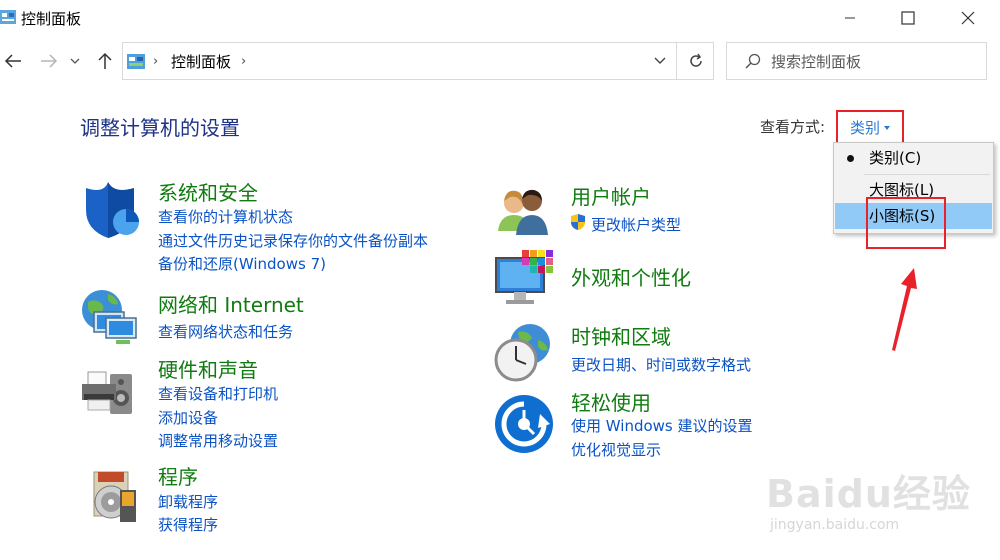 Image resolution: width=1000 pixels, height=560 pixels. I want to click on back-button, so click(13, 61).